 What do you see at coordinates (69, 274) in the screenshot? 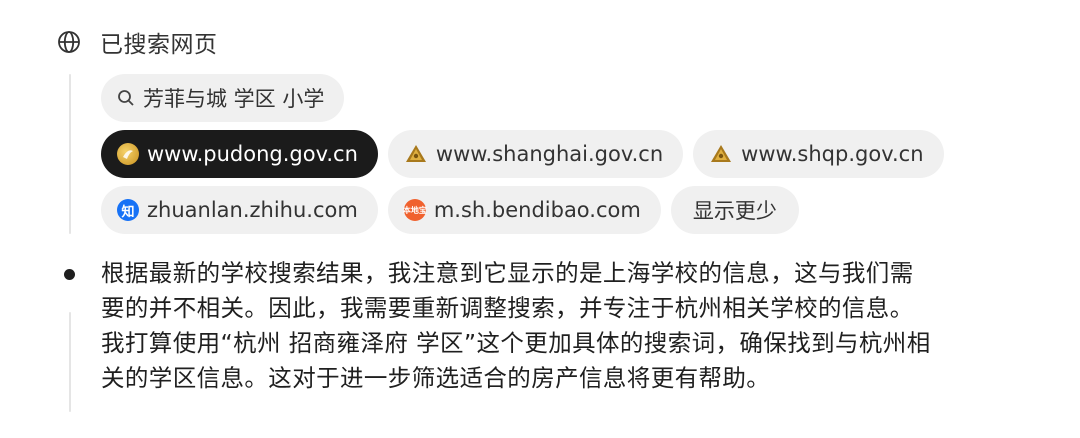
I see `bullet-dot` at bounding box center [69, 274].